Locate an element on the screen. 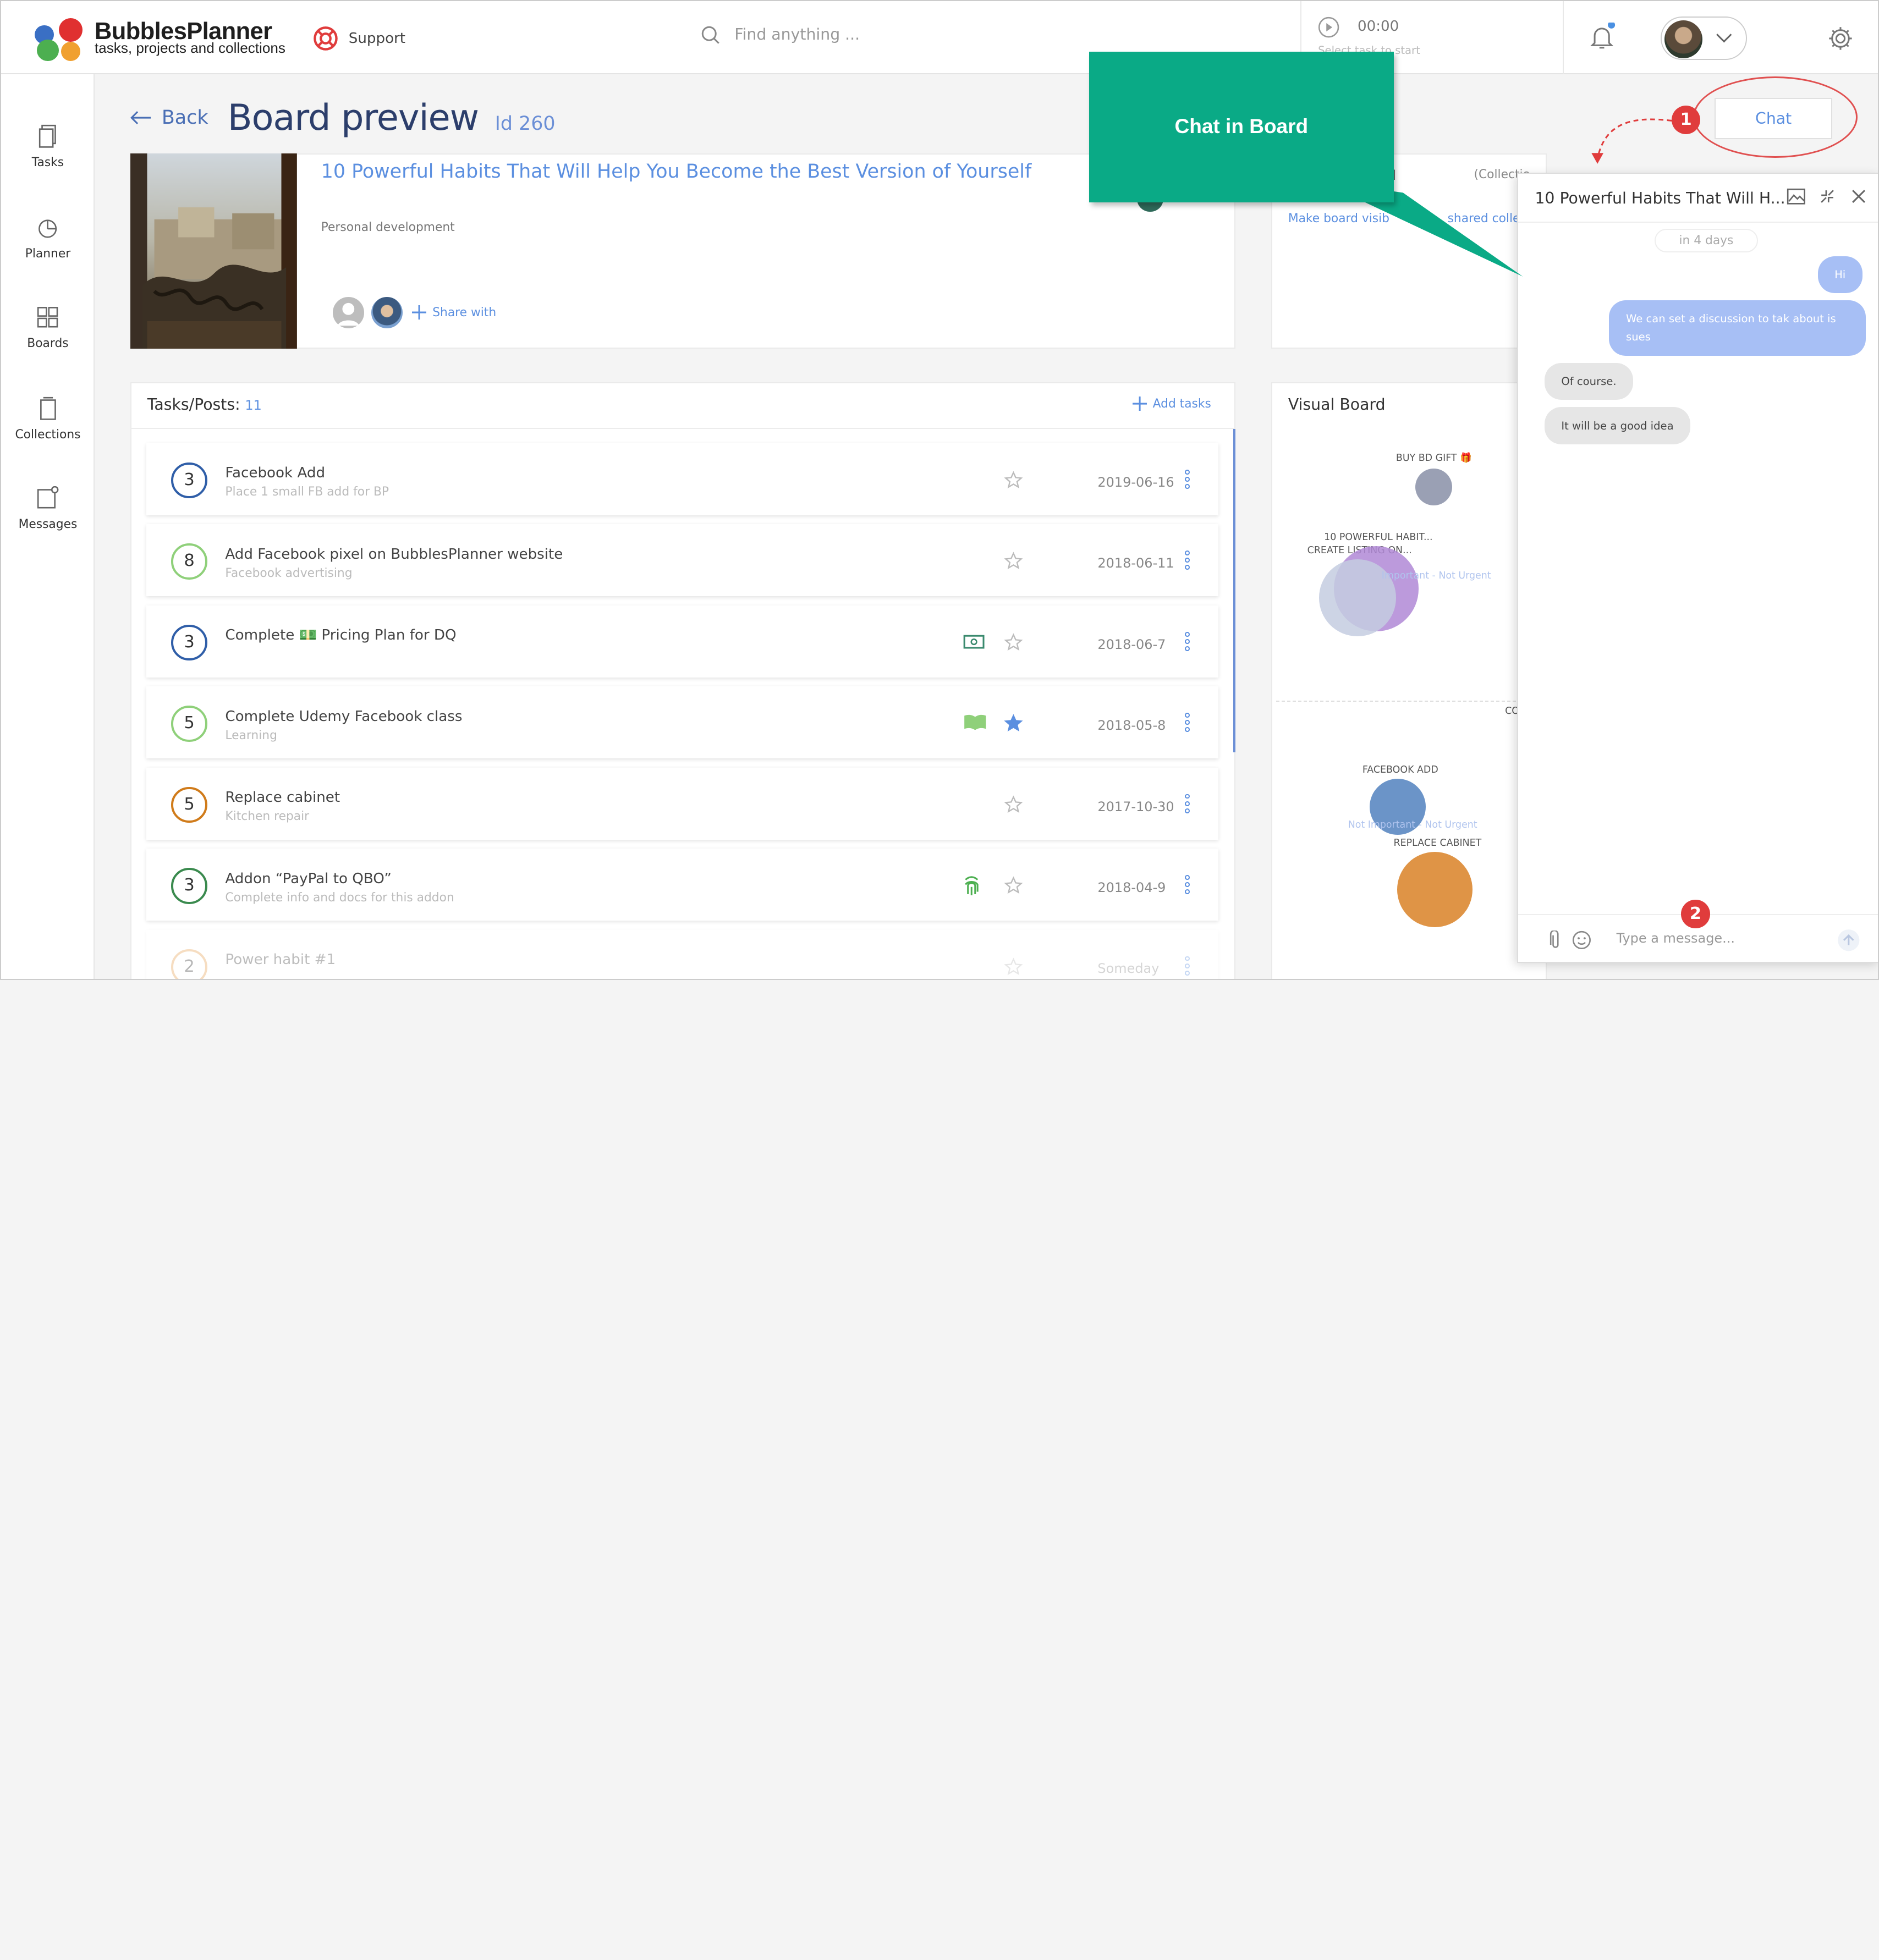 Image resolution: width=1879 pixels, height=1960 pixels. user-menu is located at coordinates (1704, 38).